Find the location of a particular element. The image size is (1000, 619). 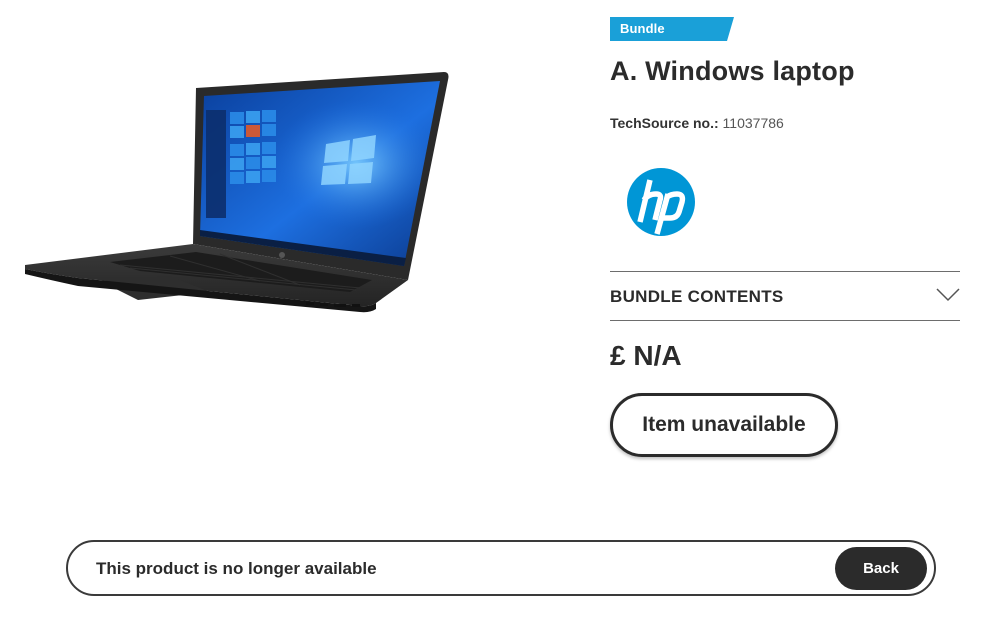

hp-logo-icon is located at coordinates (661, 202).